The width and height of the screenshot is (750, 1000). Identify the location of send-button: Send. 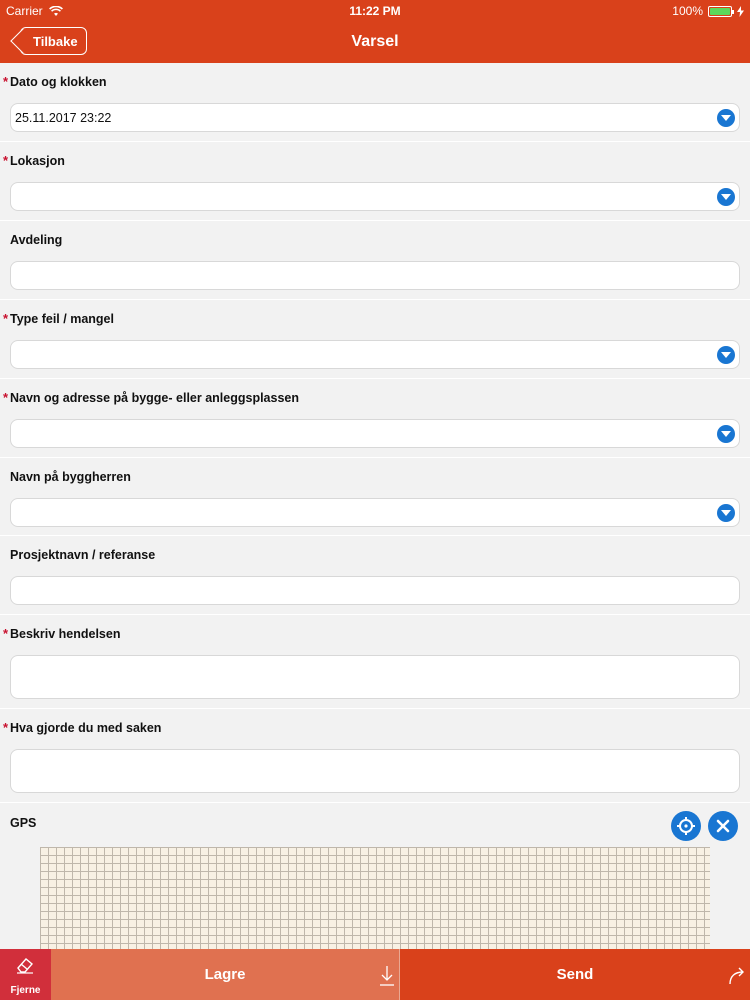
(575, 974).